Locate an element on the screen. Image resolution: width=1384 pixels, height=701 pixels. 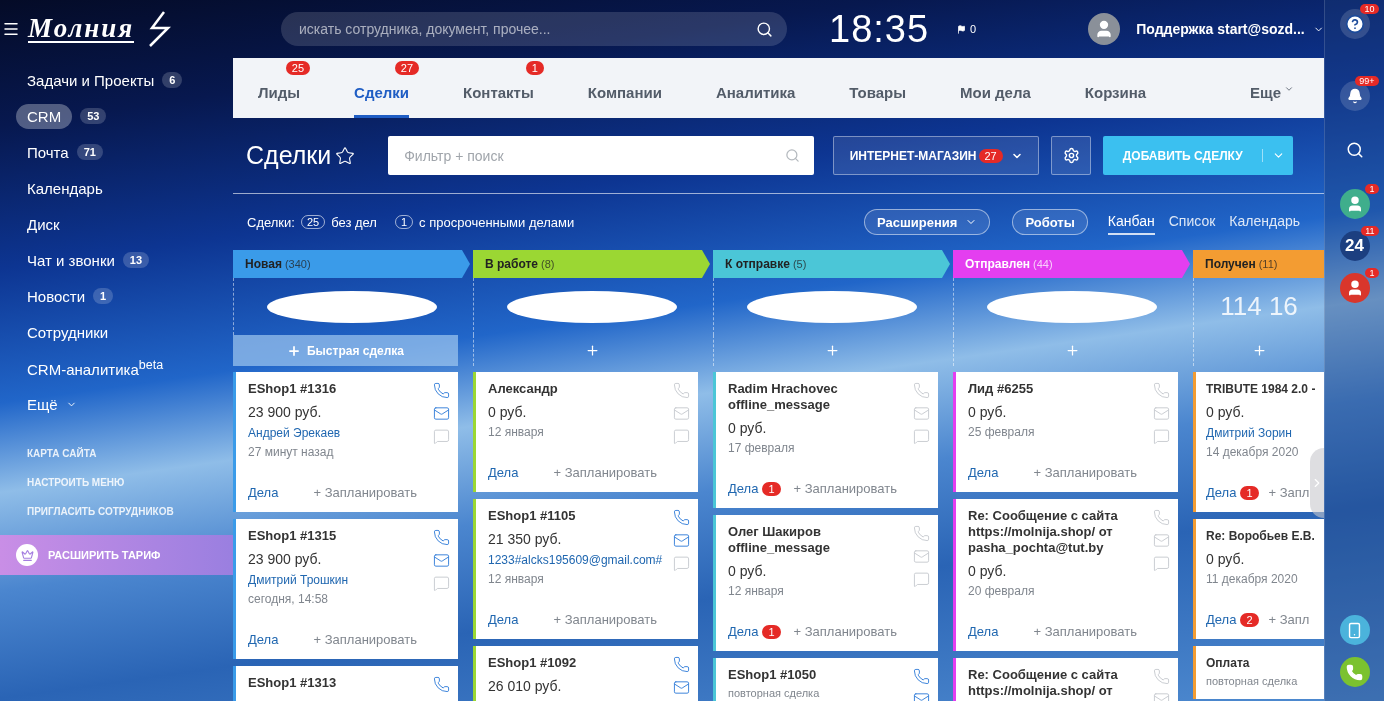
sidebar-item: Чат и звонки is located at coordinates (71, 260).